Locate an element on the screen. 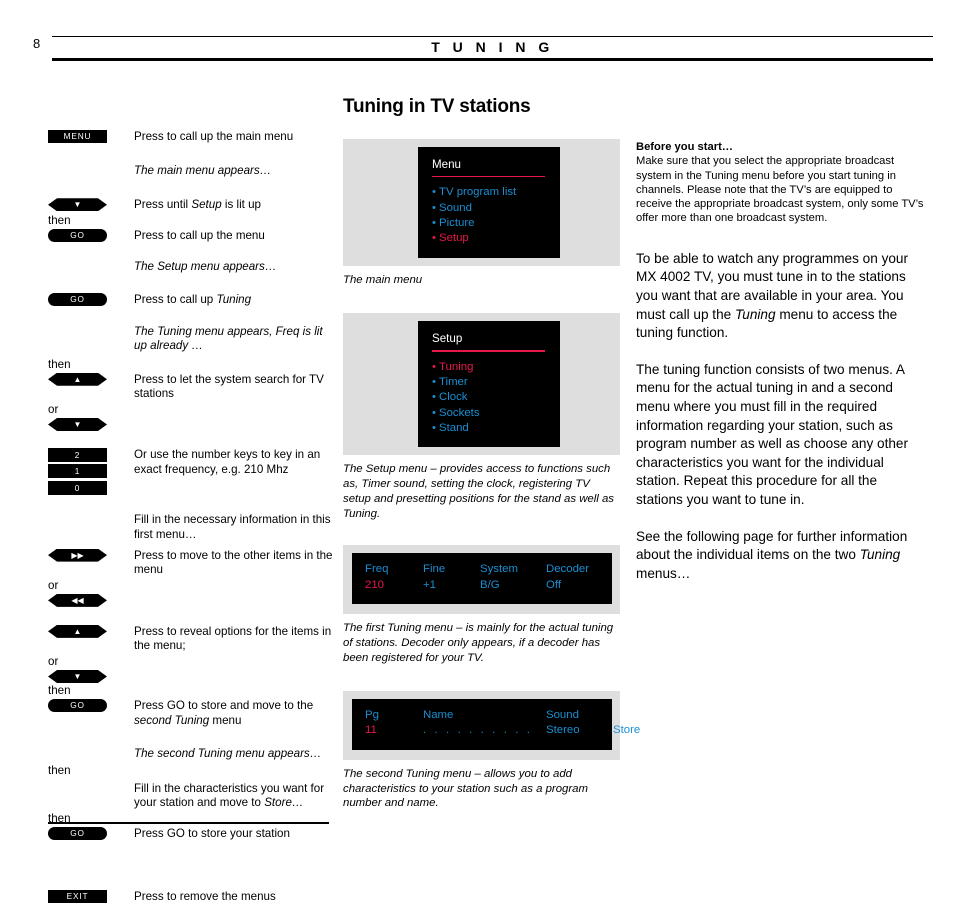 The height and width of the screenshot is (919, 954). step-row: MENU Press to call up the main menu is located at coordinates (190, 137).